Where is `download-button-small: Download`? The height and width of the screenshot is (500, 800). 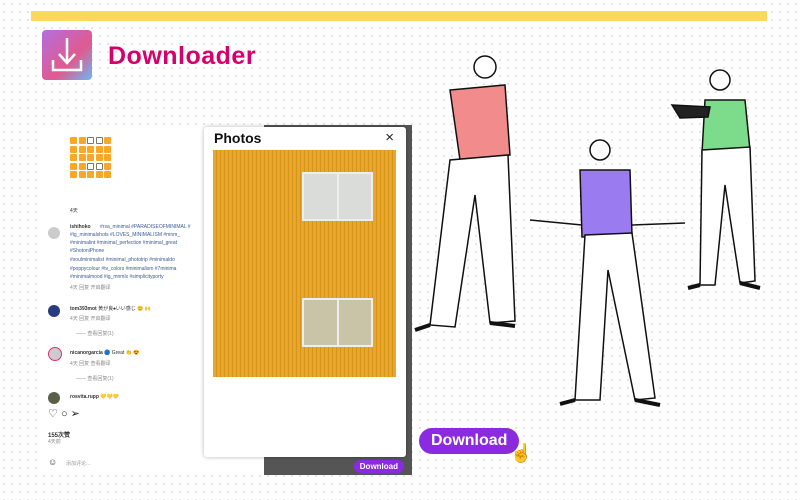 download-button-small: Download is located at coordinates (378, 466).